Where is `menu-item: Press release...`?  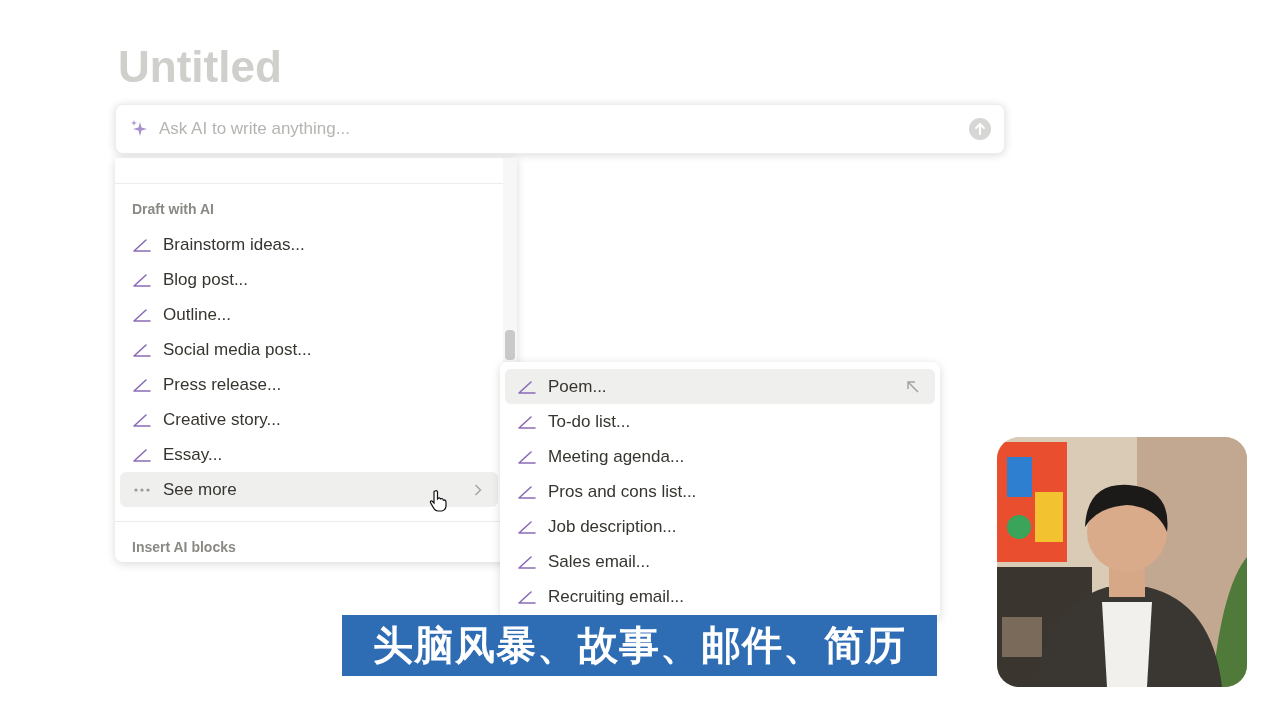 menu-item: Press release... is located at coordinates (309, 384).